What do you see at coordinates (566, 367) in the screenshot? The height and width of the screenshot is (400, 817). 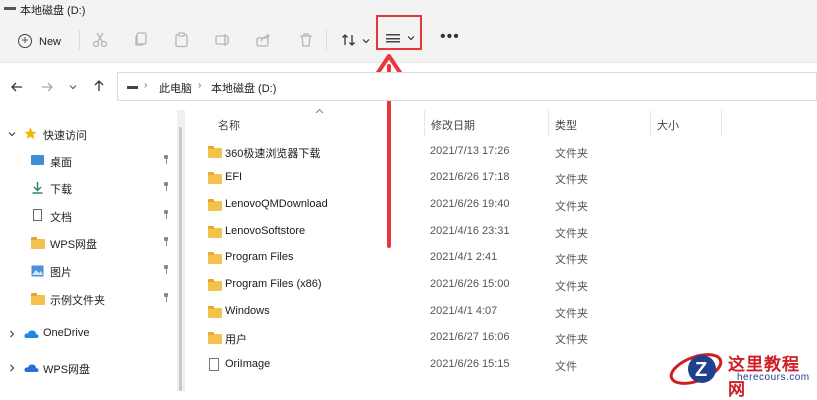 I see `file-type: 文件` at bounding box center [566, 367].